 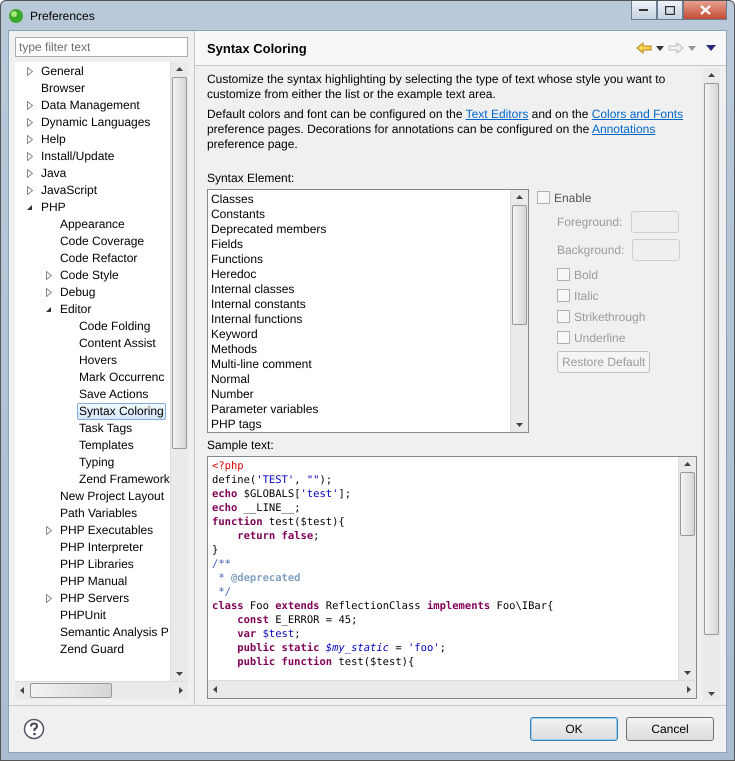 I want to click on tree-item: General, so click(x=62, y=71).